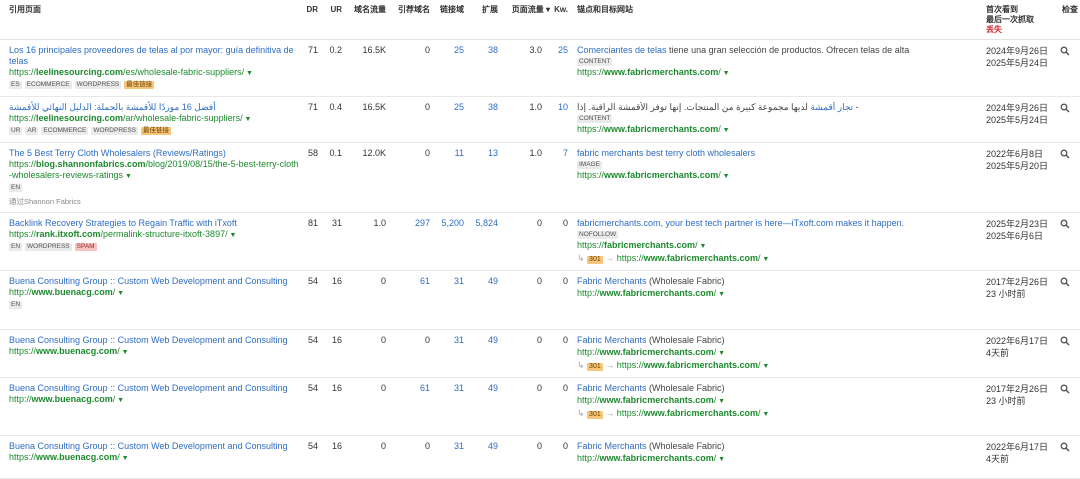 This screenshot has height=479, width=1080. Describe the element at coordinates (1010, 20) in the screenshot. I see `col-first-seen: 首次看到 最后一次抓取 丢失` at that location.